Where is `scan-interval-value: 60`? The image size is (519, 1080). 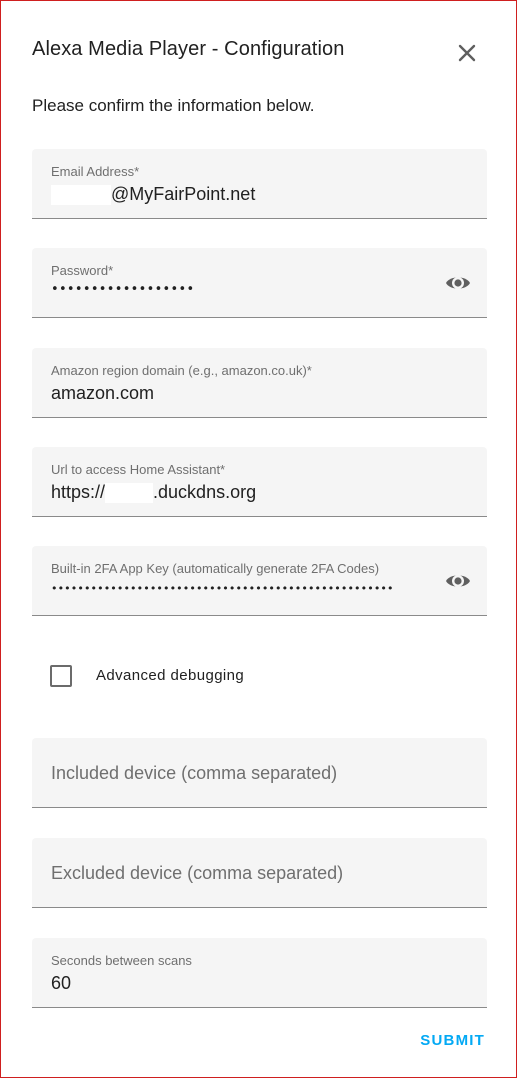
scan-interval-value: 60 is located at coordinates (61, 983).